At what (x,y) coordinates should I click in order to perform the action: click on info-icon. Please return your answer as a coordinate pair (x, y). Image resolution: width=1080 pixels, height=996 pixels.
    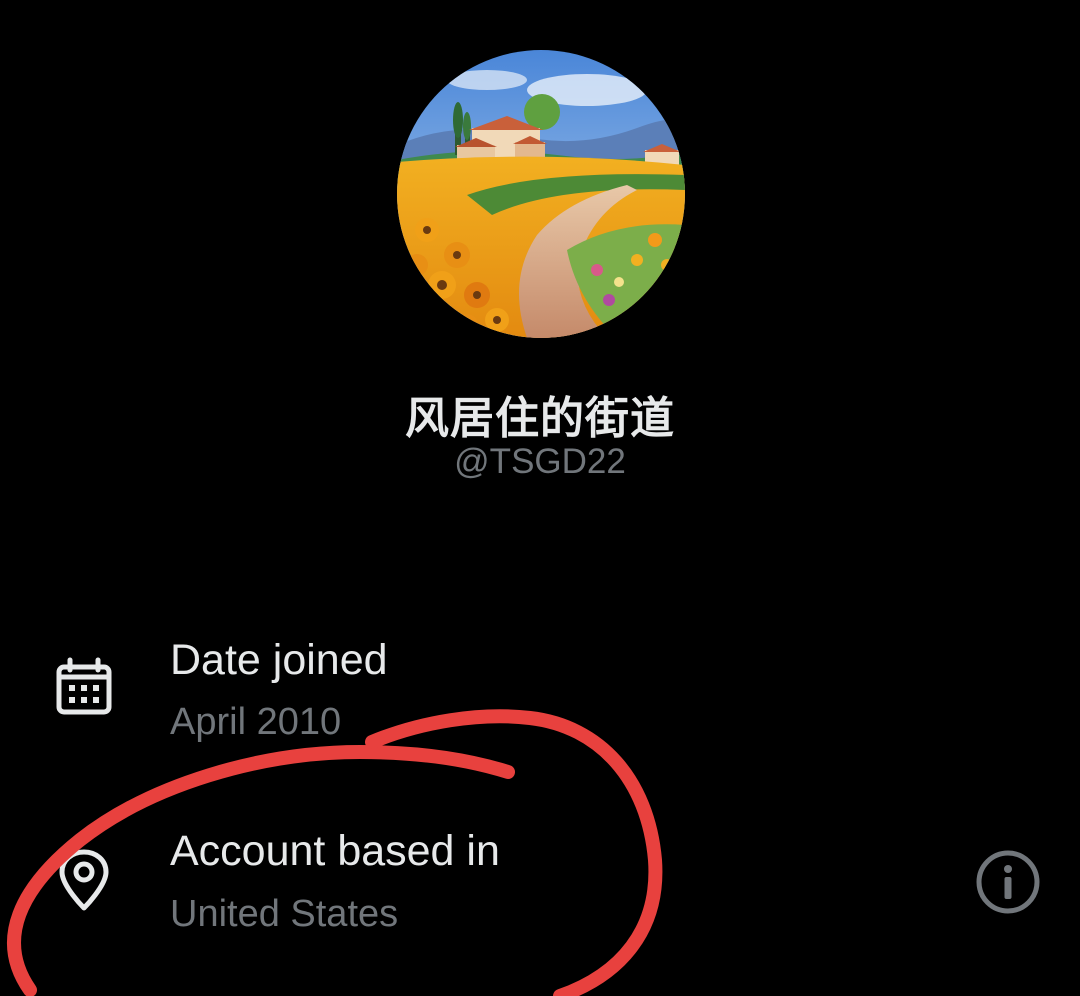
    Looking at the image, I should click on (1008, 882).